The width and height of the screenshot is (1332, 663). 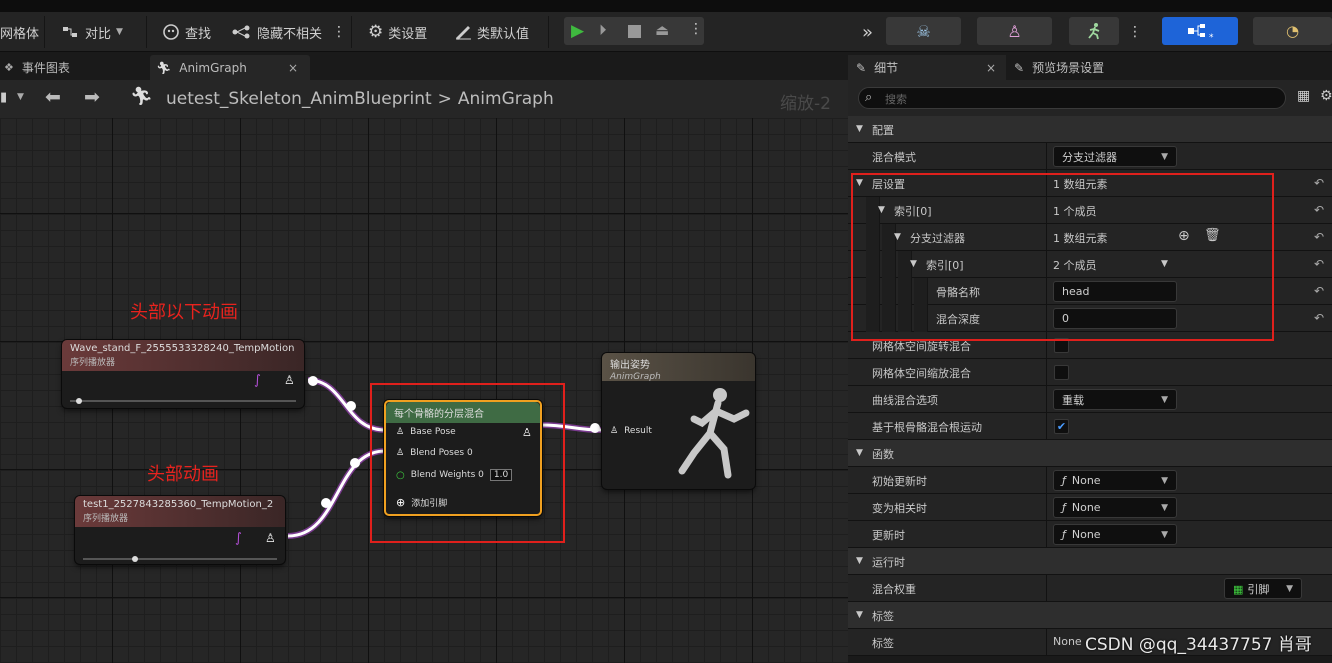 What do you see at coordinates (894, 589) in the screenshot?
I see `property-label: 混合权重` at bounding box center [894, 589].